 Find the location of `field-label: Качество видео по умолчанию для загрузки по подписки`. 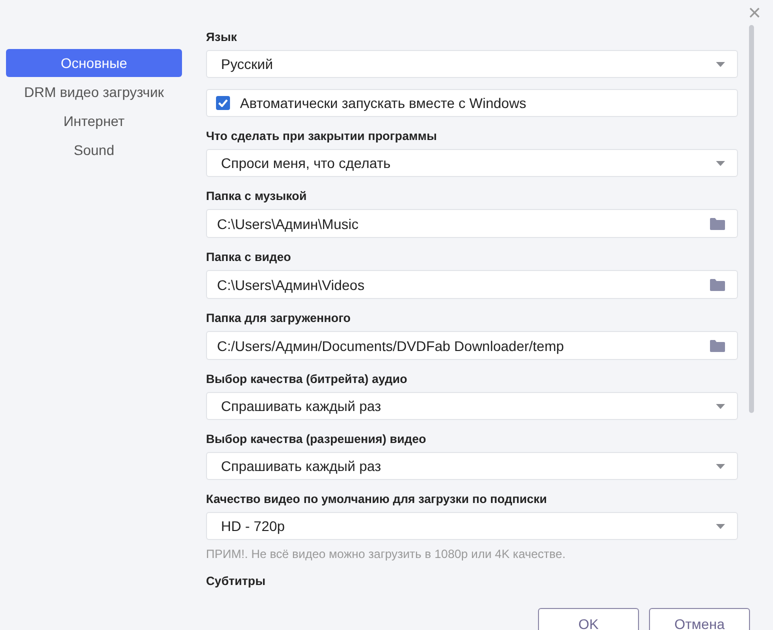

field-label: Качество видео по умолчанию для загрузки по подписки is located at coordinates (377, 499).